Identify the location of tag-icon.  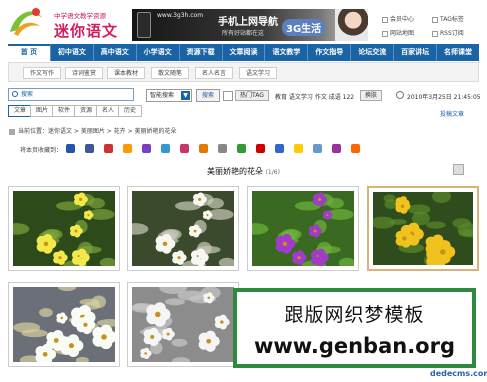
(435, 19).